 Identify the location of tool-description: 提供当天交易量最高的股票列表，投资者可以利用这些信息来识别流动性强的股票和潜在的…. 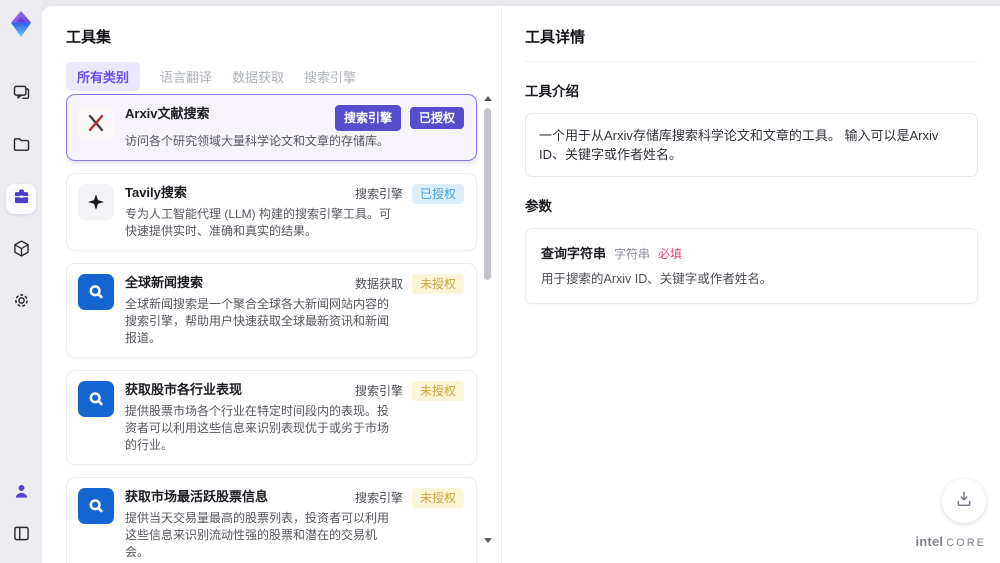
(257, 535).